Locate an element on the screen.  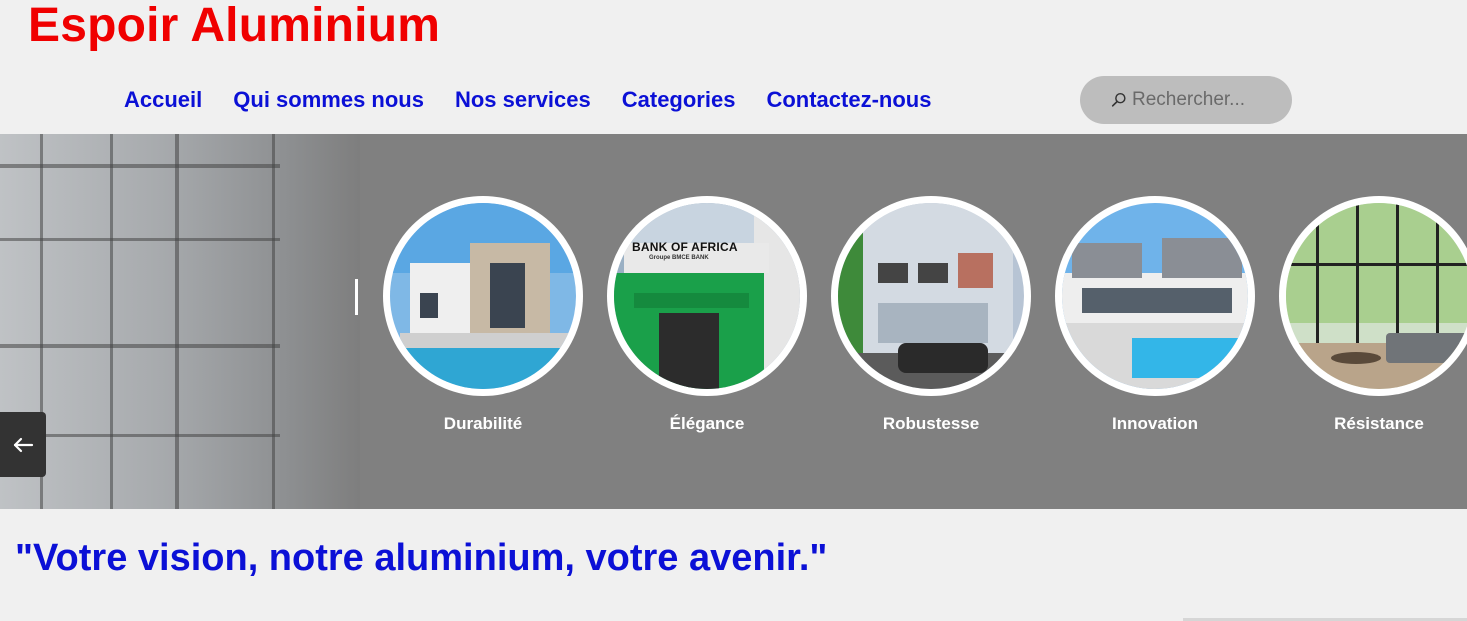
bank-of-africa-building-image: BANK OF AFRICA Groupe BMCE BANK is located at coordinates (707, 296).